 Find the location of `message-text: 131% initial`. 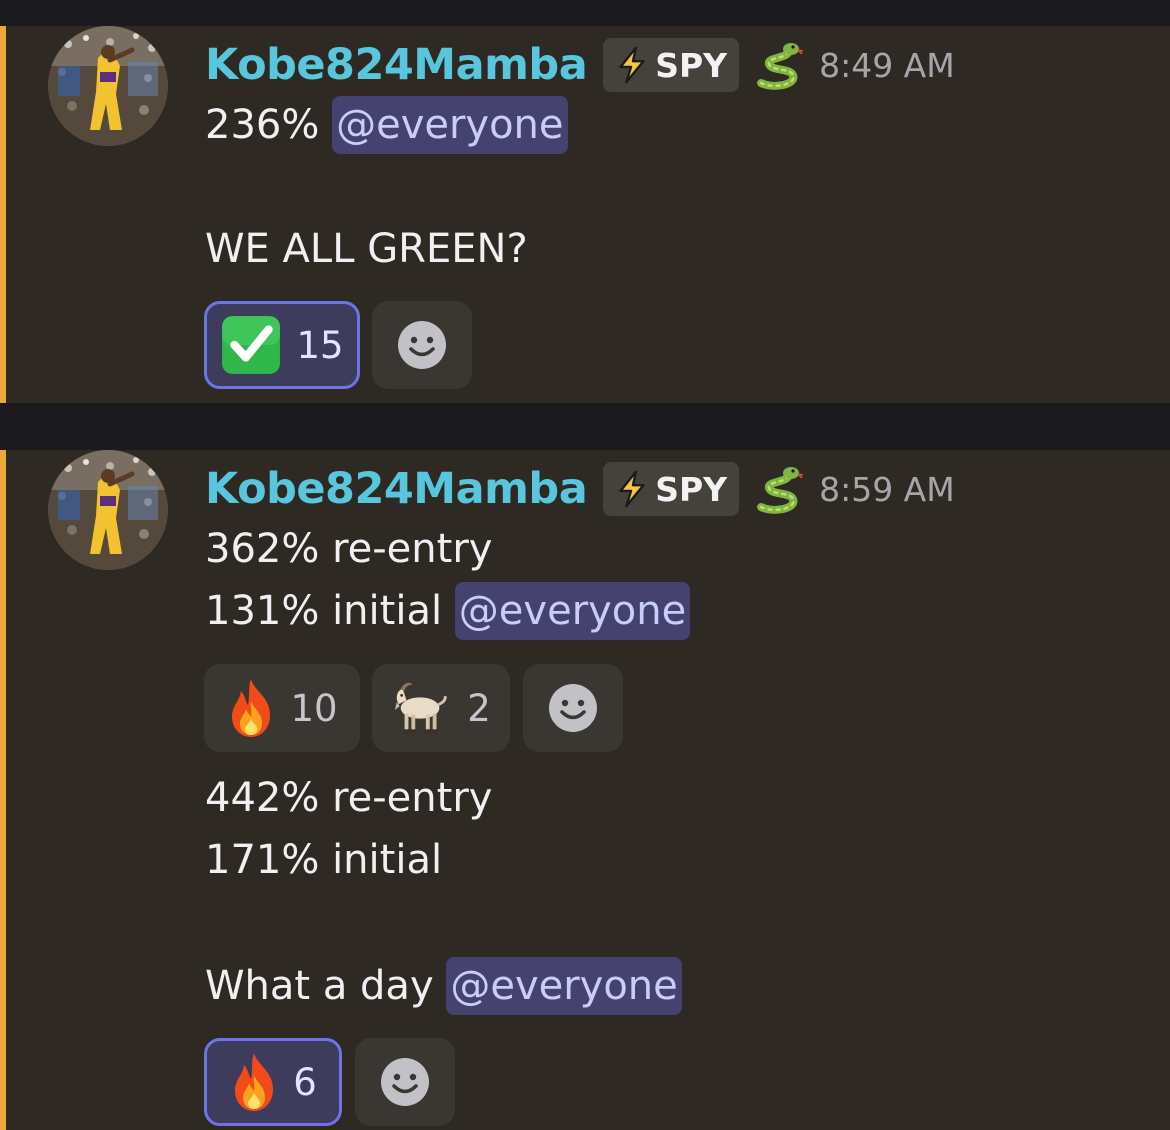

message-text: 131% initial is located at coordinates (330, 611).